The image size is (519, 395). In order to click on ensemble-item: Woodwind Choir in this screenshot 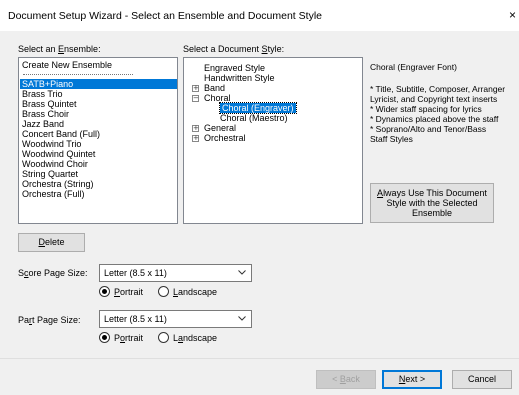, I will do `click(55, 164)`.